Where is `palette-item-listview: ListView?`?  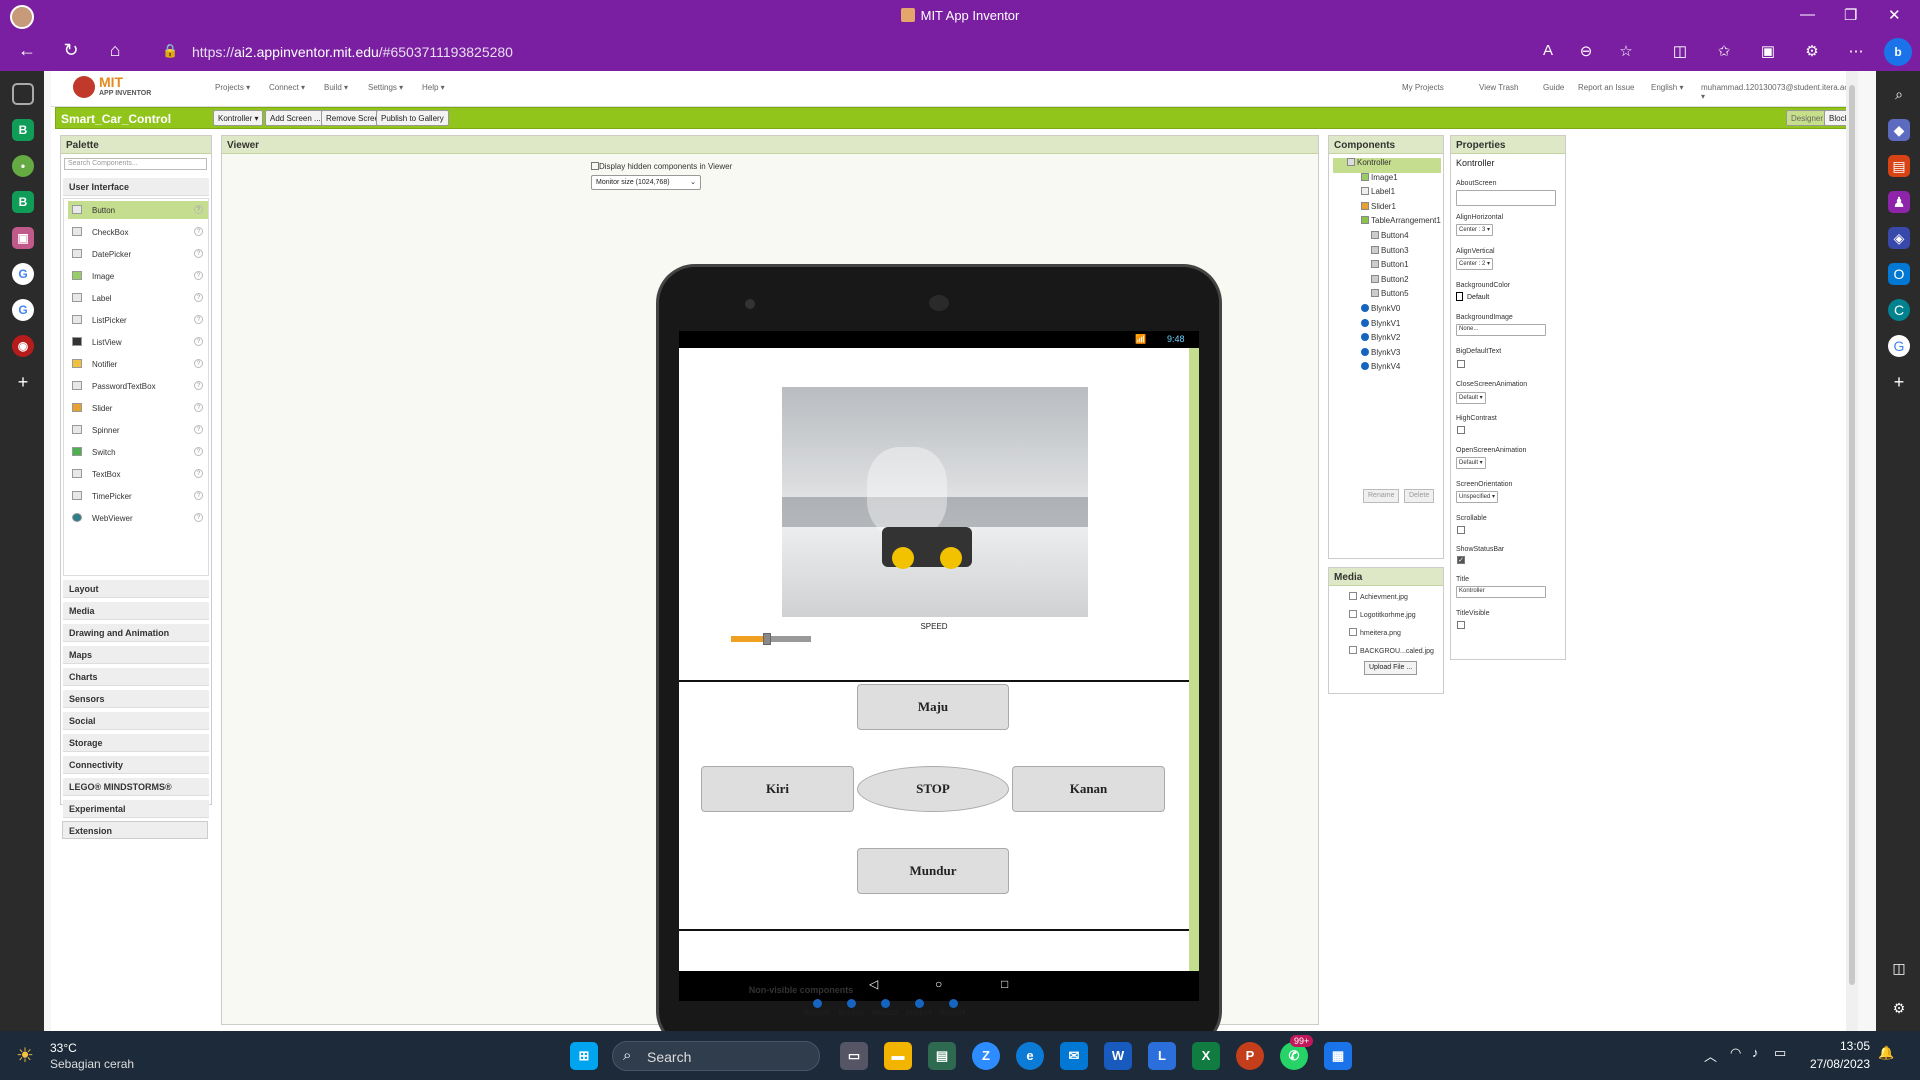
palette-item-listview: ListView? is located at coordinates (138, 342).